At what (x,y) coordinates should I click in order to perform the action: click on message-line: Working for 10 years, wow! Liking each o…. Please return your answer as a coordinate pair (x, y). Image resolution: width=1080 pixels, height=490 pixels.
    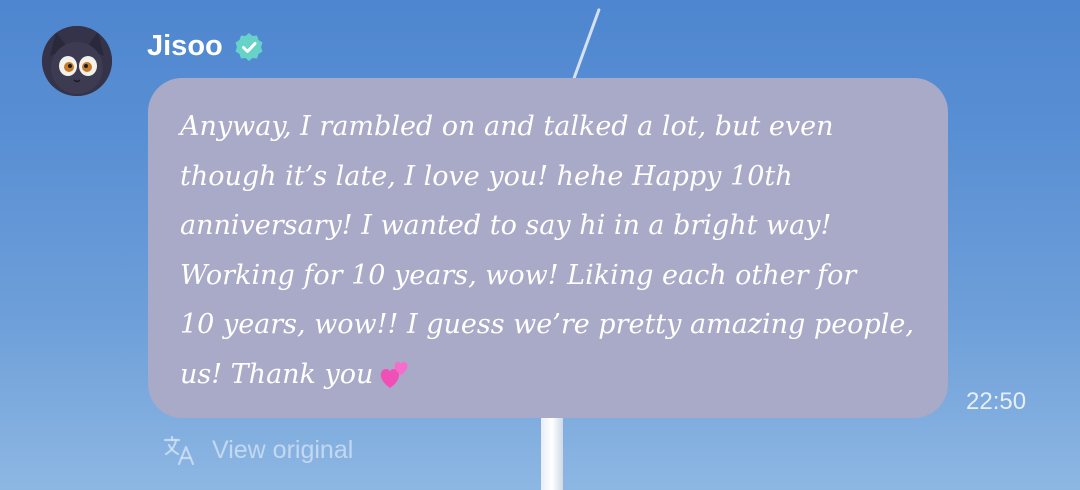
    Looking at the image, I should click on (518, 275).